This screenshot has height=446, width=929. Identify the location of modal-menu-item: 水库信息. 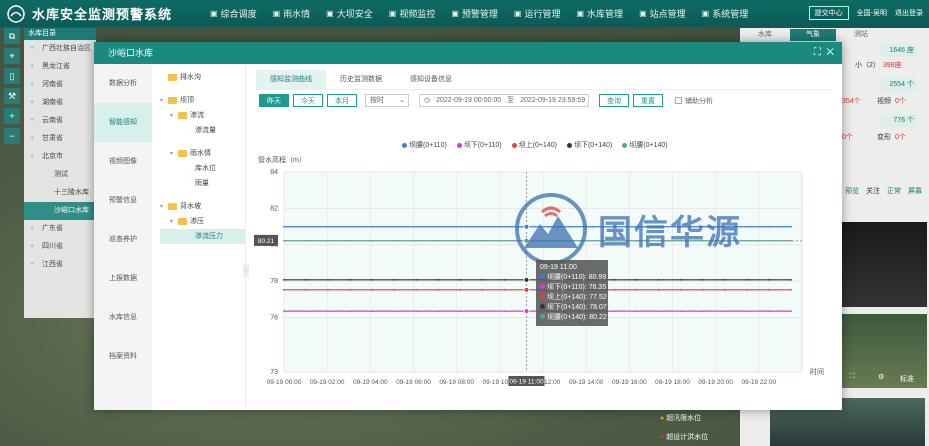
(123, 317).